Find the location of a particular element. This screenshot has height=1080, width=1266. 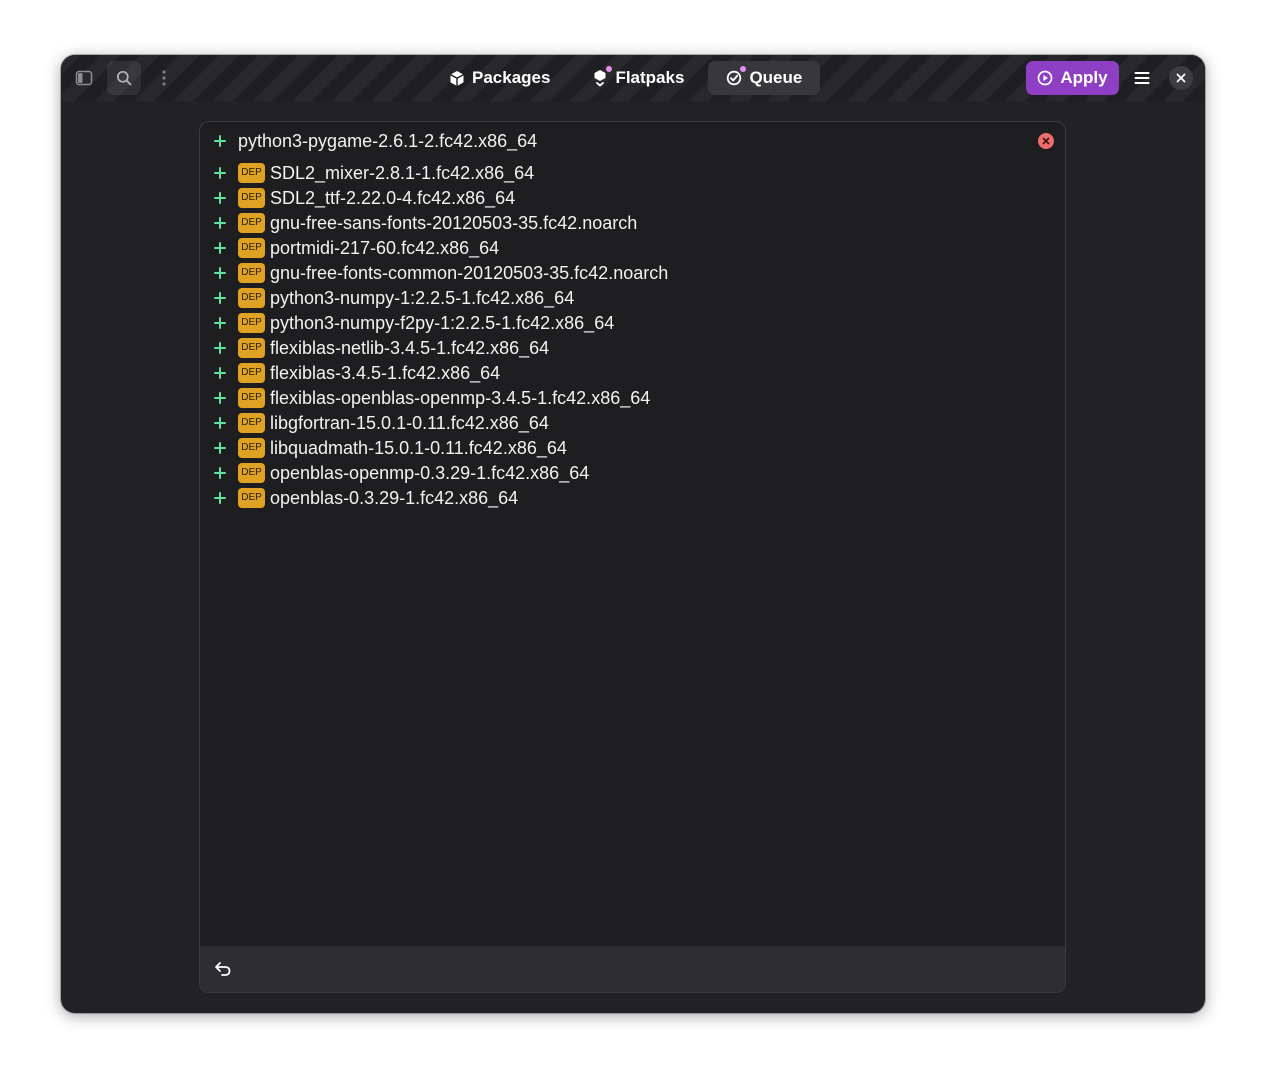

play-circle-icon is located at coordinates (1045, 78).